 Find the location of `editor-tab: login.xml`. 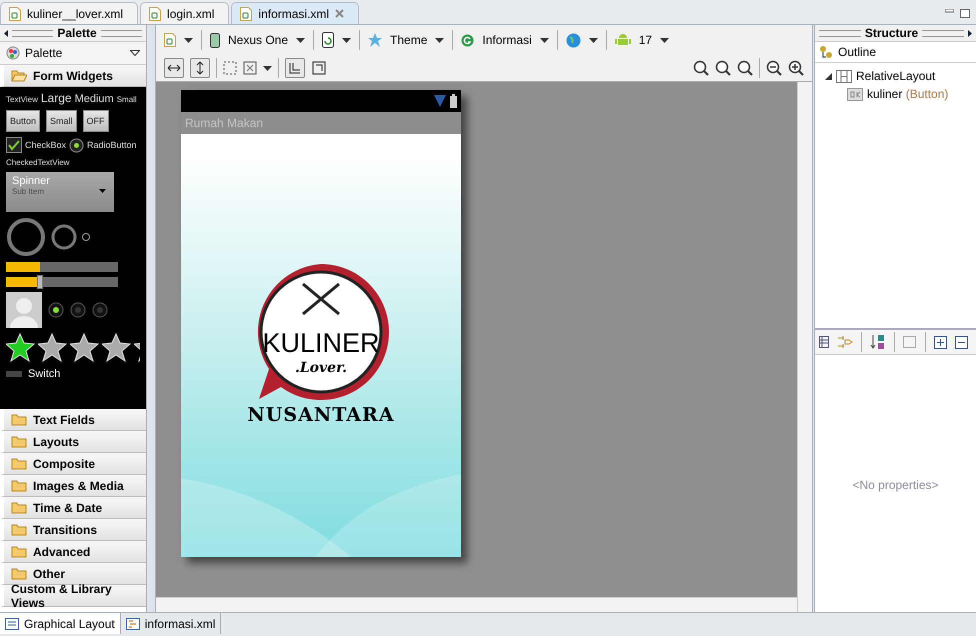

editor-tab: login.xml is located at coordinates (185, 13).